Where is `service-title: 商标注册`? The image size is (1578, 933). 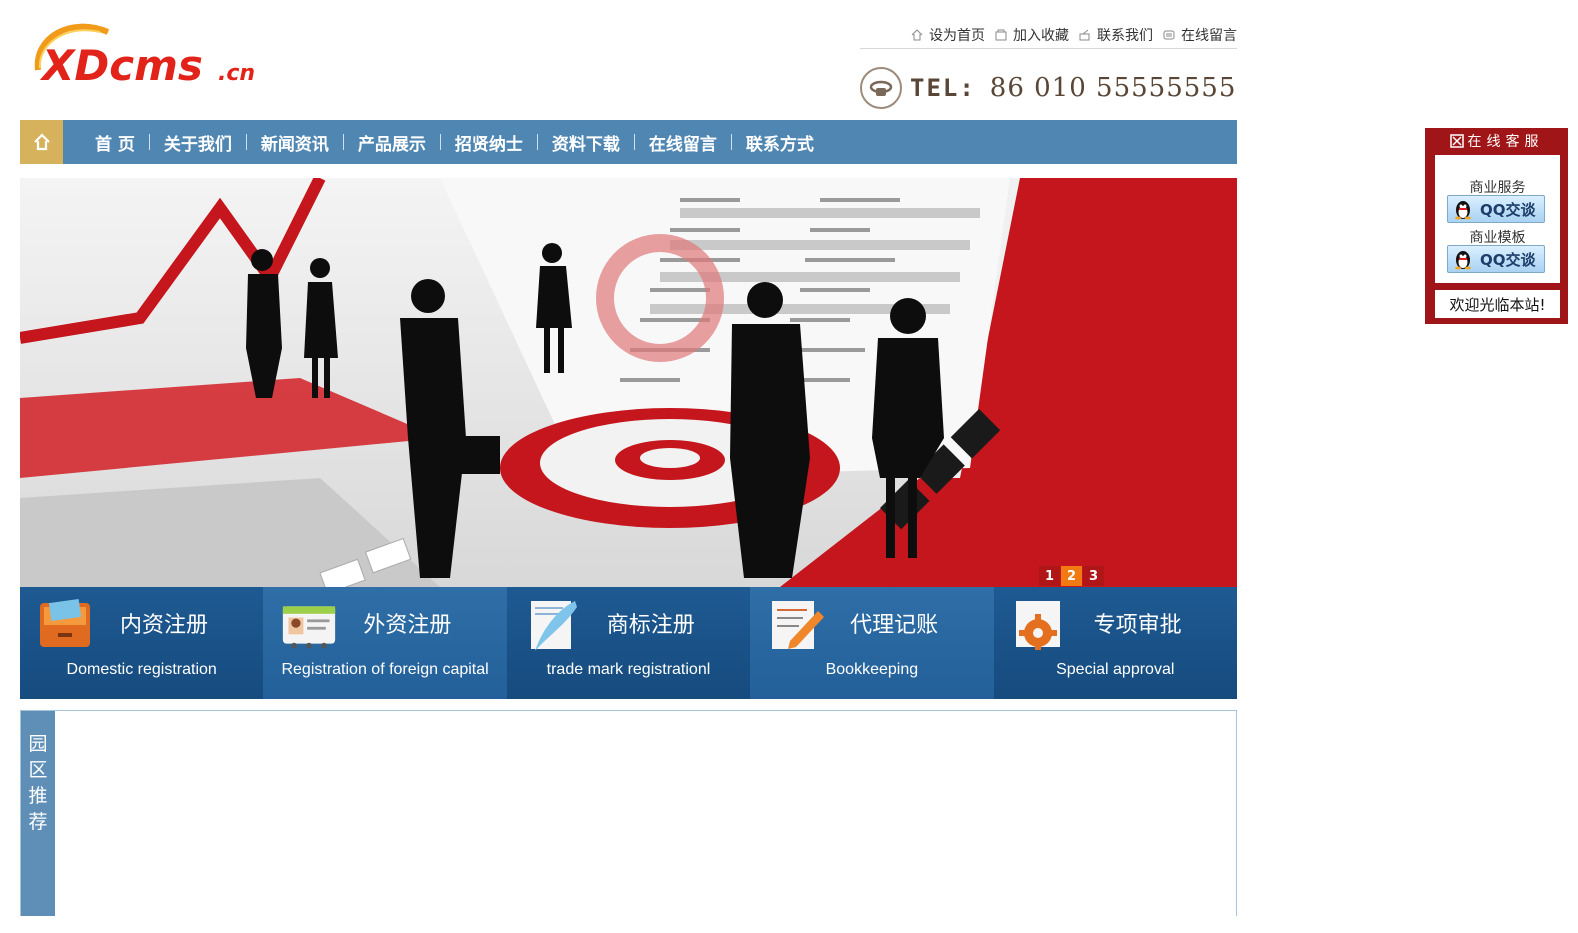 service-title: 商标注册 is located at coordinates (650, 625).